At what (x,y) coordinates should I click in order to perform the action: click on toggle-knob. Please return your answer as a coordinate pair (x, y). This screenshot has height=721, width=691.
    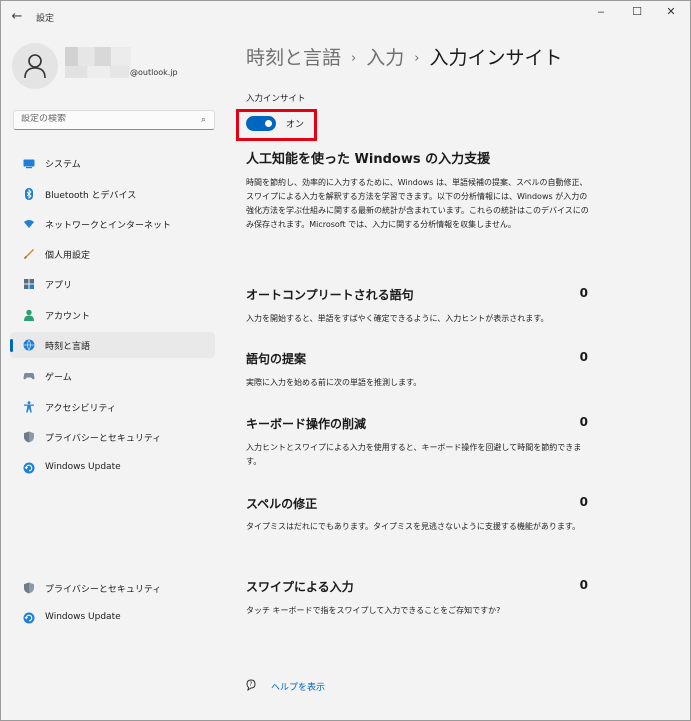
    Looking at the image, I should click on (268, 123).